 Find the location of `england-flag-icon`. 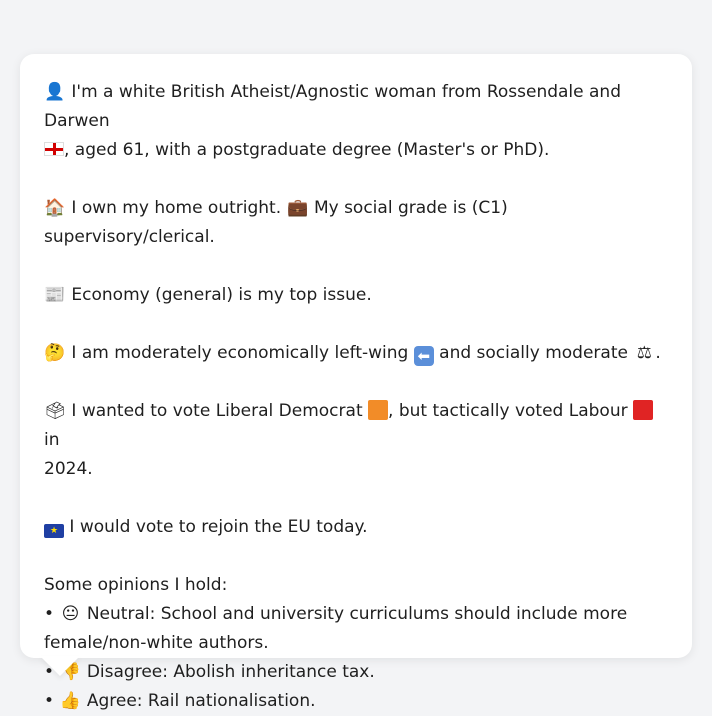

england-flag-icon is located at coordinates (54, 149).